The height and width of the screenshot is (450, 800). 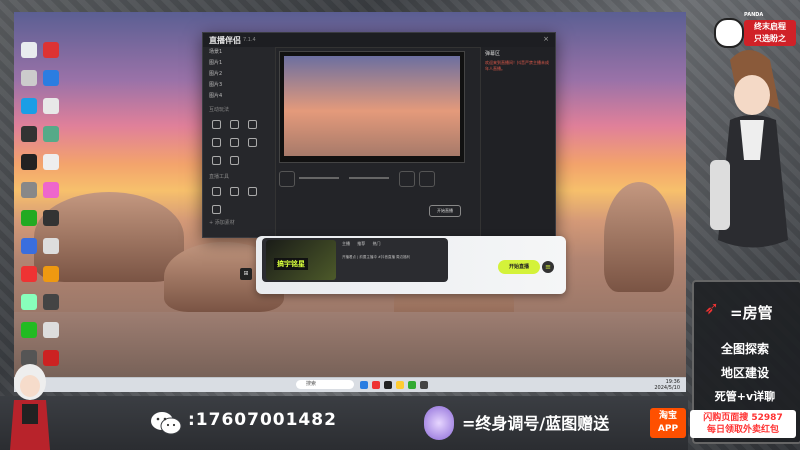 I want to click on promo-badge: 终末启程 只选盼之, so click(x=770, y=33).